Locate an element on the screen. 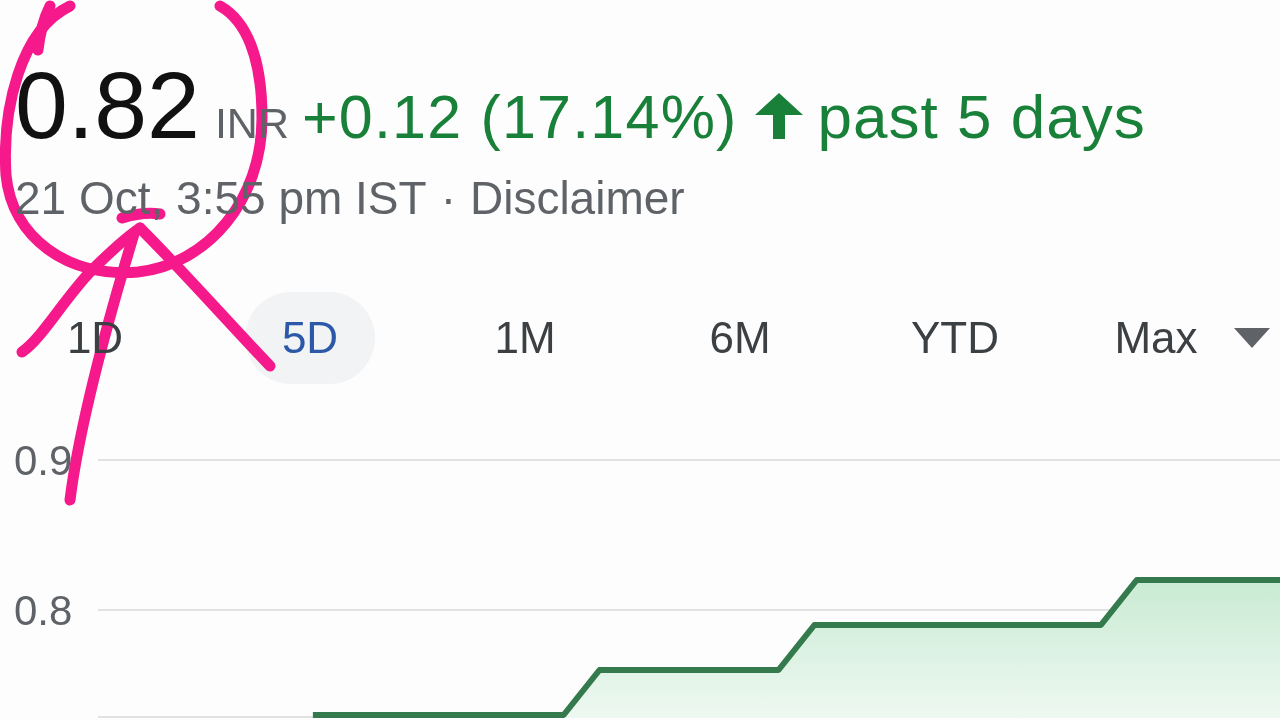 The width and height of the screenshot is (1280, 720). range-tab: 1M is located at coordinates (525, 338).